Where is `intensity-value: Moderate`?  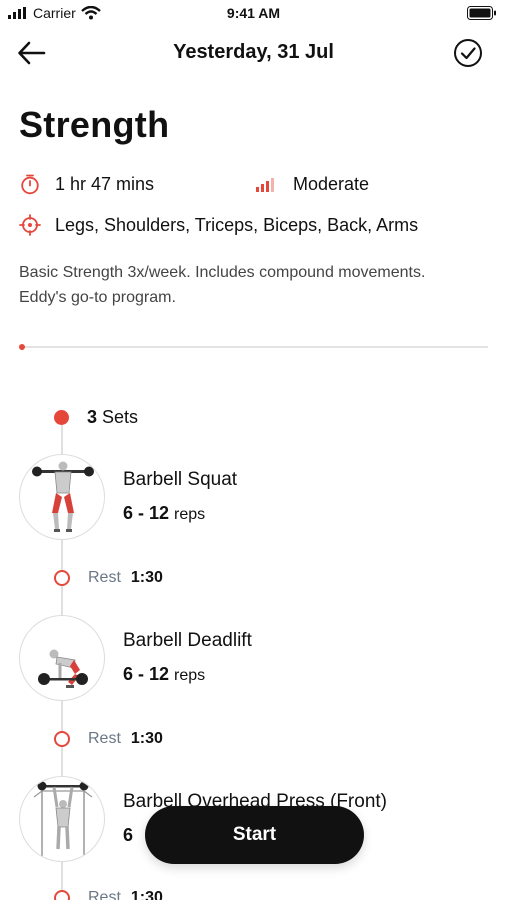
intensity-value: Moderate is located at coordinates (331, 183).